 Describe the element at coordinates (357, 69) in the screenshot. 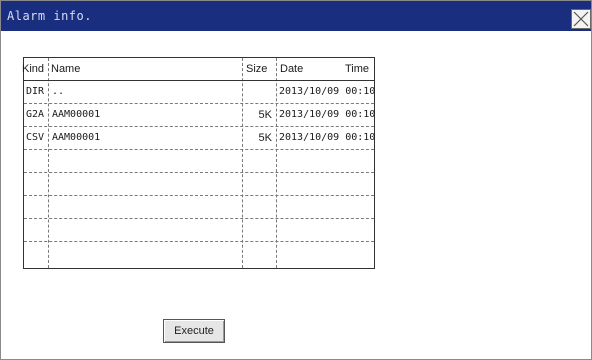

I see `header-time: Time` at that location.